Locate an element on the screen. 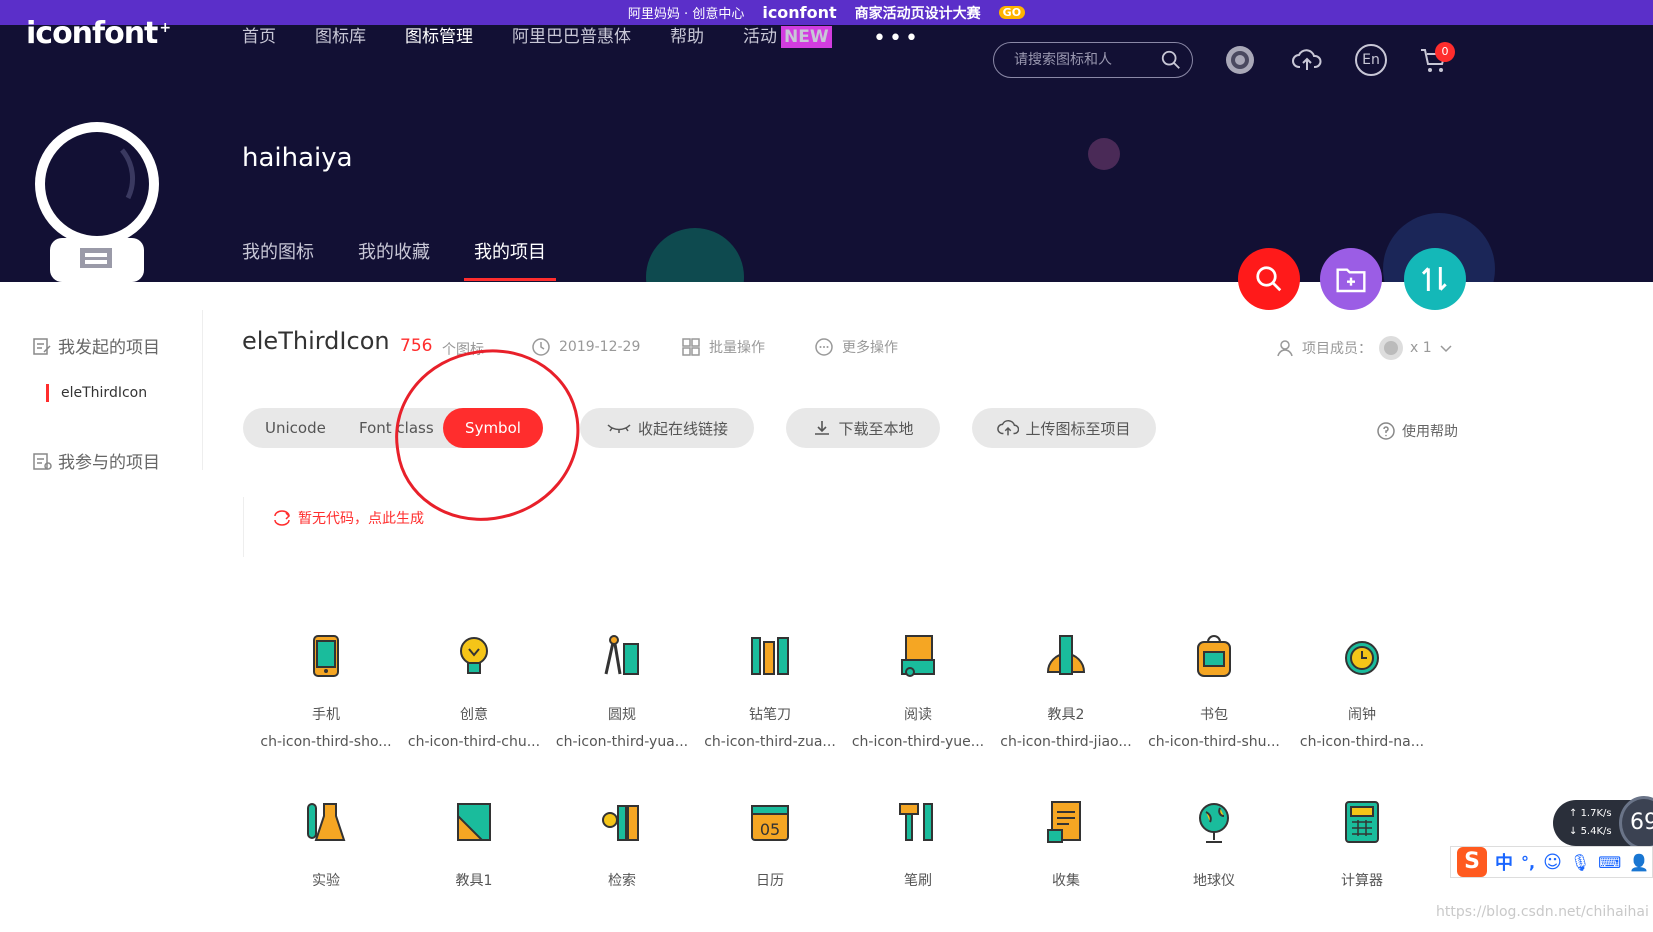 This screenshot has height=932, width=1653. grid-icon is located at coordinates (691, 347).